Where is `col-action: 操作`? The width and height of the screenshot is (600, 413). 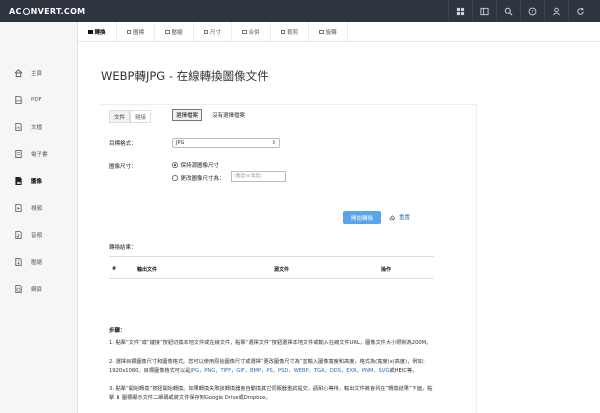 col-action: 操作 is located at coordinates (386, 270).